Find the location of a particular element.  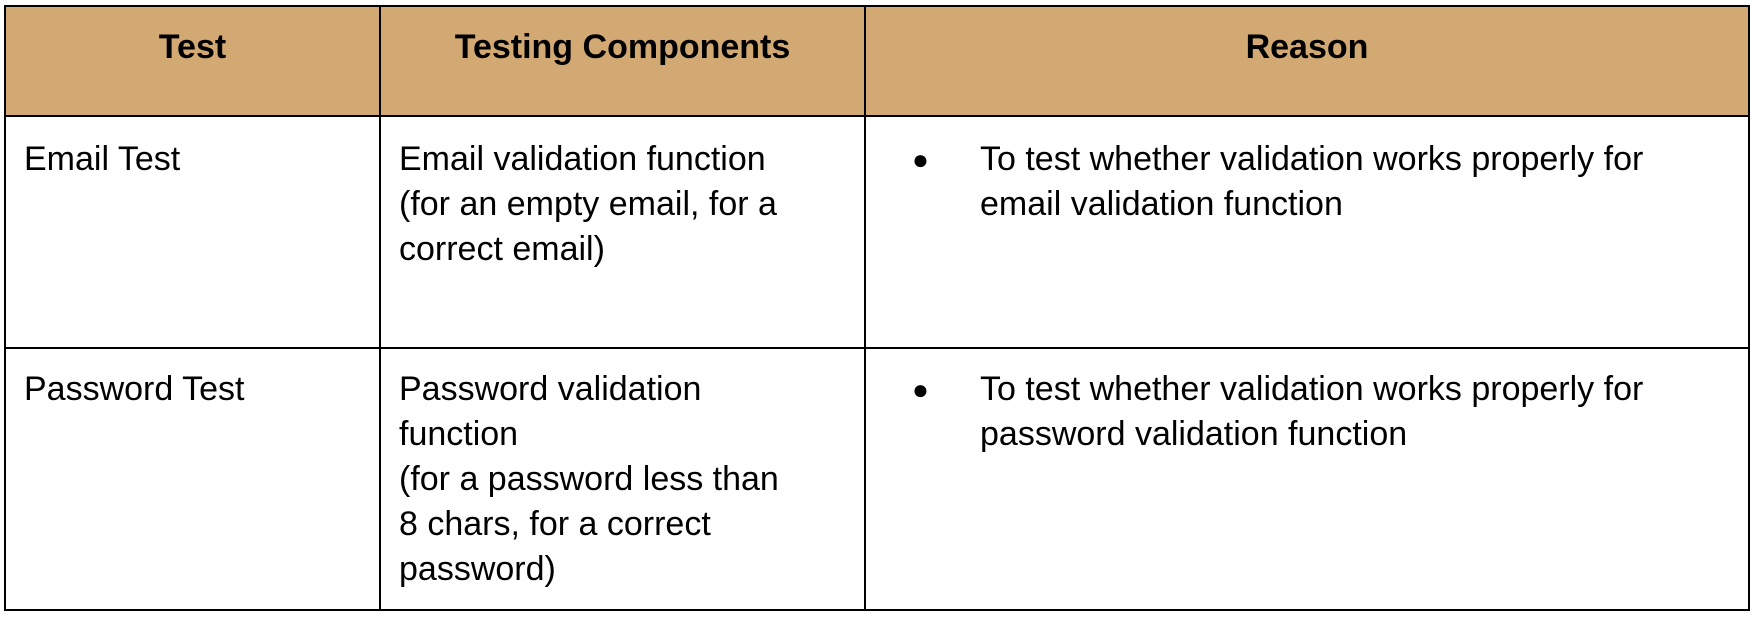

header-test: Test is located at coordinates (192, 61).